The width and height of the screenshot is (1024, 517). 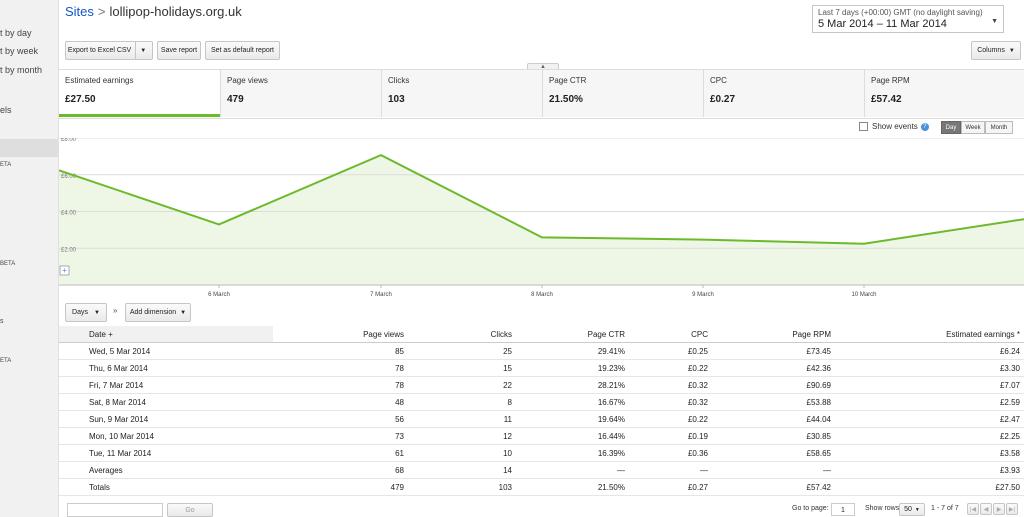 What do you see at coordinates (951, 127) in the screenshot?
I see `granularity-day-button: Day` at bounding box center [951, 127].